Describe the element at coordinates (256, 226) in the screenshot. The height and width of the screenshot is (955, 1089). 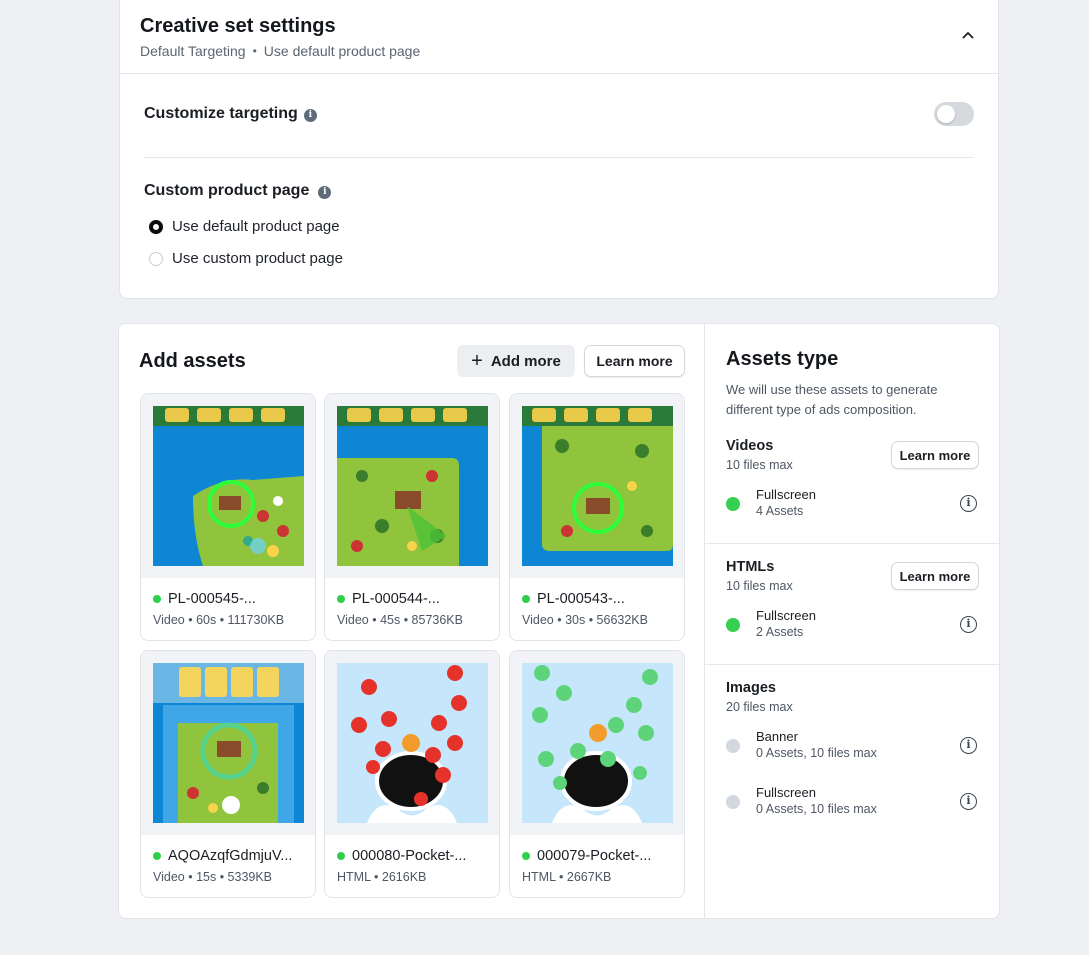
I see `radio-label: Use default product page` at that location.